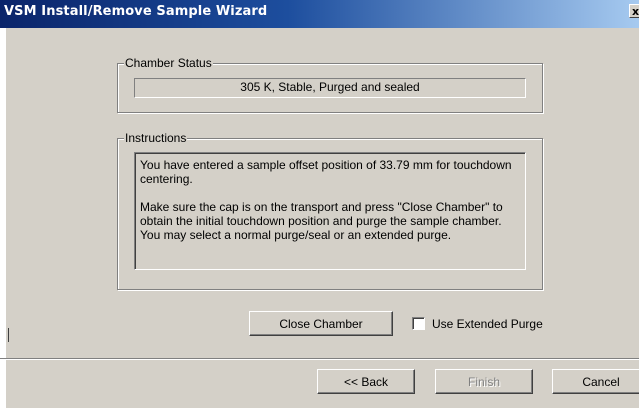 This screenshot has height=408, width=639. Describe the element at coordinates (156, 138) in the screenshot. I see `instructions-legend: Instructions` at that location.